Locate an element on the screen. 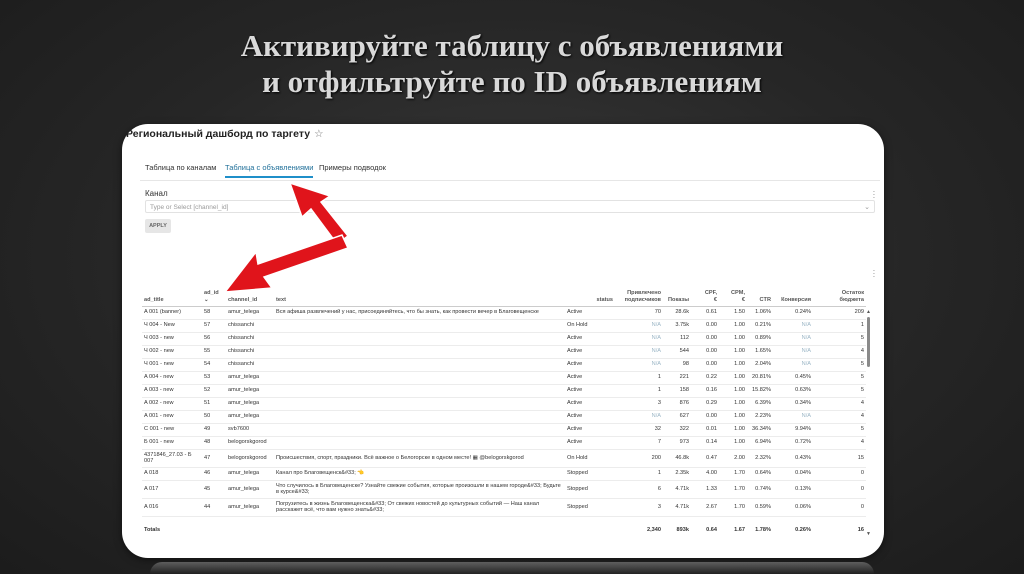 The image size is (1024, 574). cell-ad-id: 51 is located at coordinates (207, 403).